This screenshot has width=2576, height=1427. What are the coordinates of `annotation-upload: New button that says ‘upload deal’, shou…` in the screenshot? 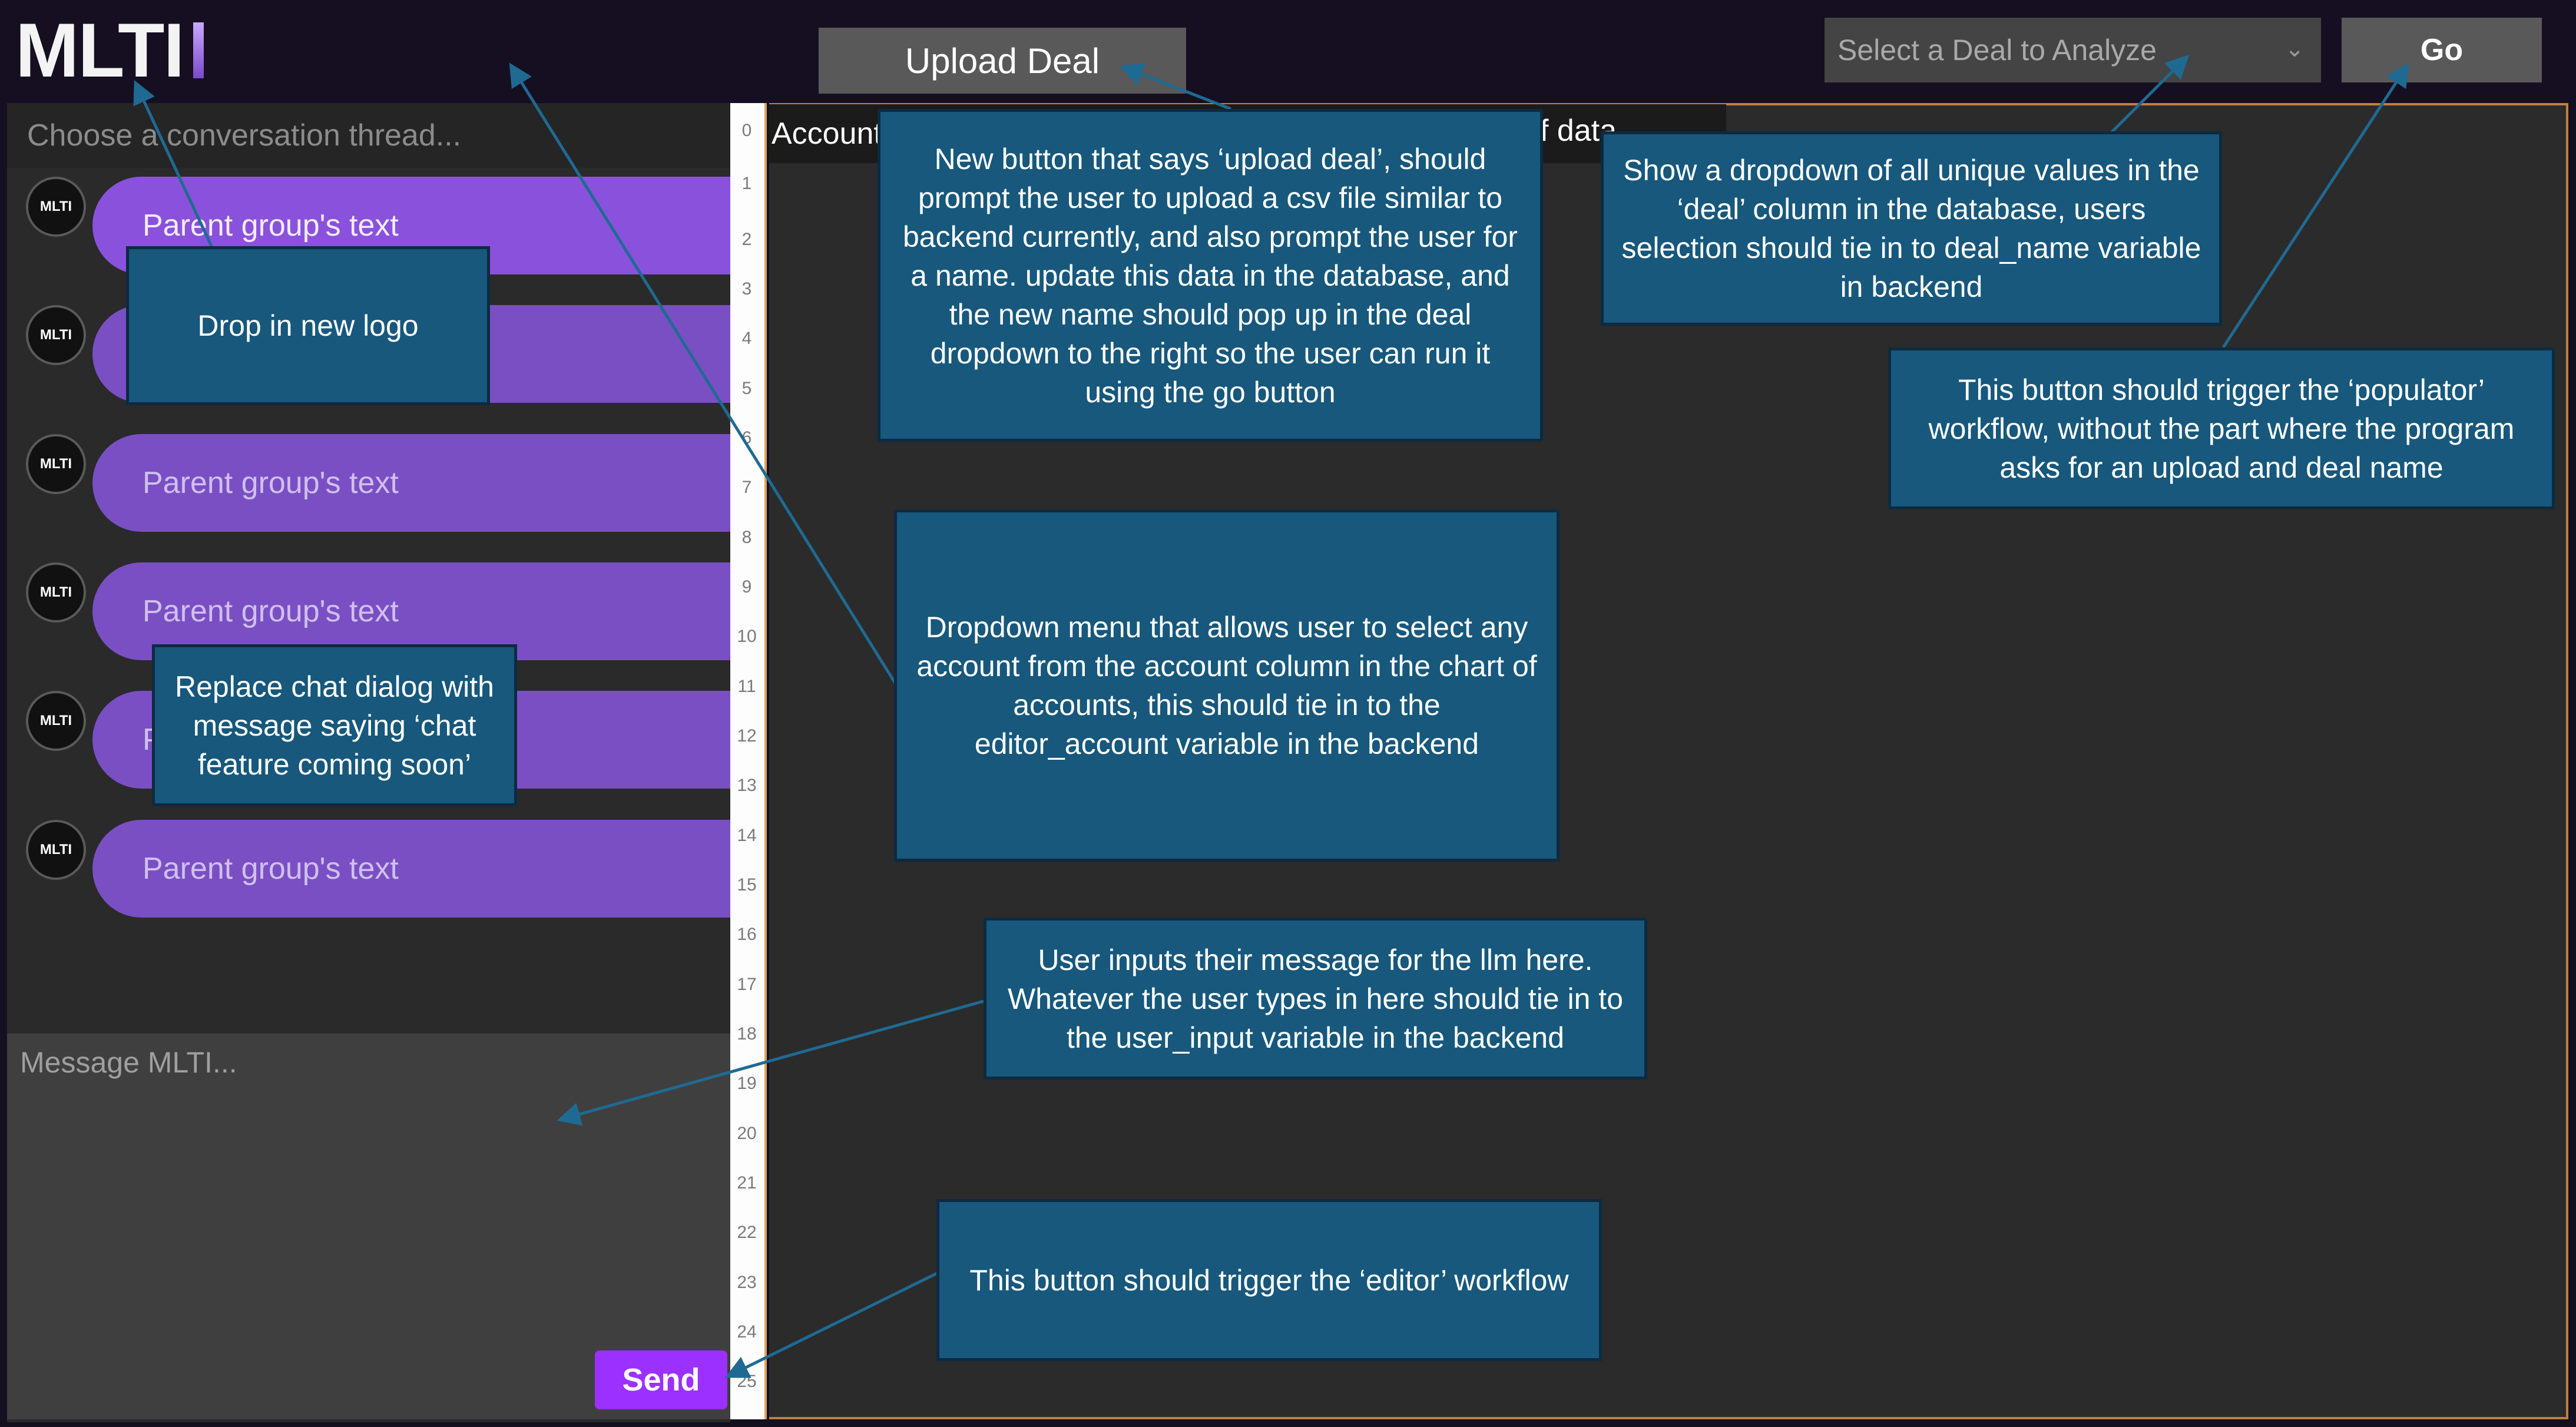 It's located at (1210, 275).